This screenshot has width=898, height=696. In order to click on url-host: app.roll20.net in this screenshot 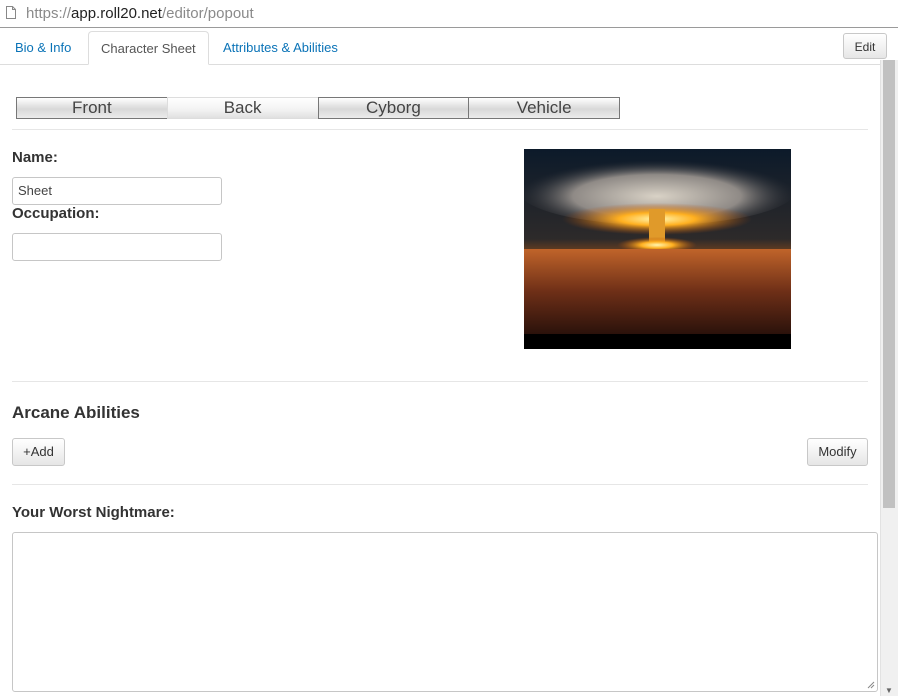, I will do `click(116, 13)`.